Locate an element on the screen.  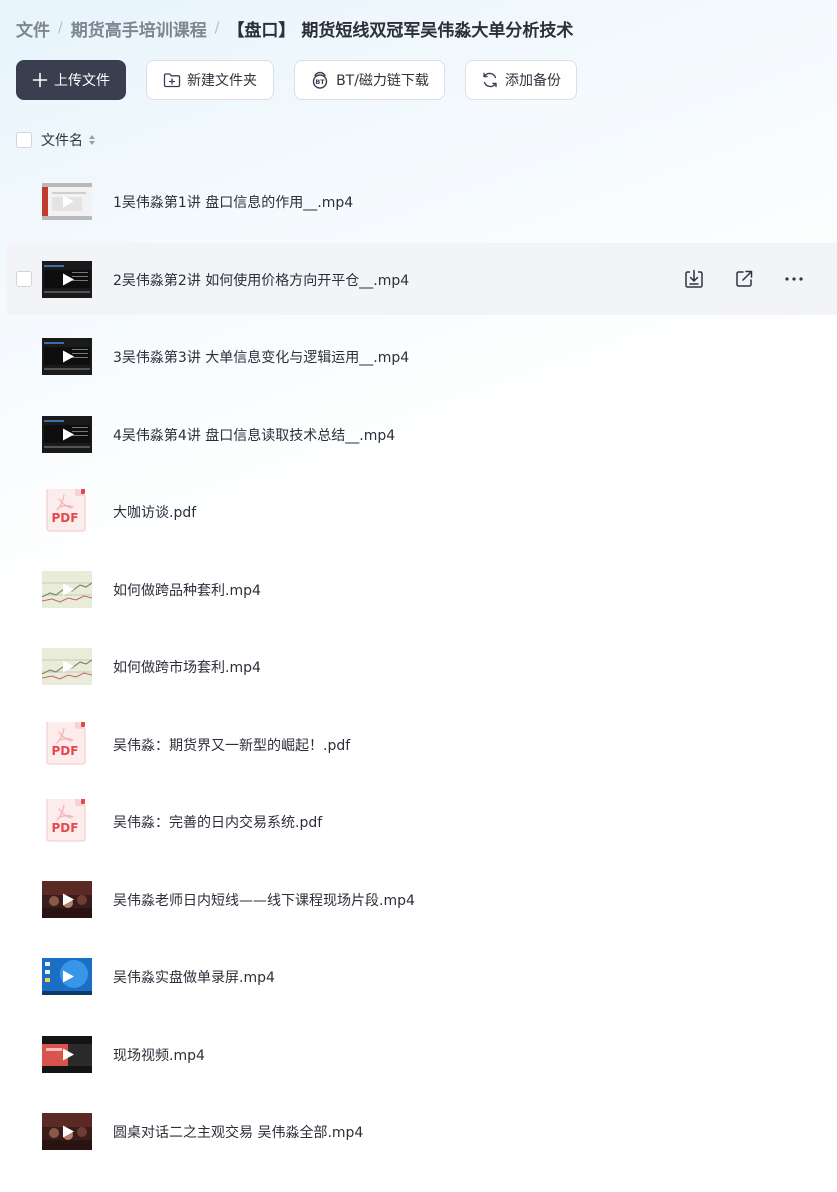
svg-text: BT is located at coordinates (320, 82).